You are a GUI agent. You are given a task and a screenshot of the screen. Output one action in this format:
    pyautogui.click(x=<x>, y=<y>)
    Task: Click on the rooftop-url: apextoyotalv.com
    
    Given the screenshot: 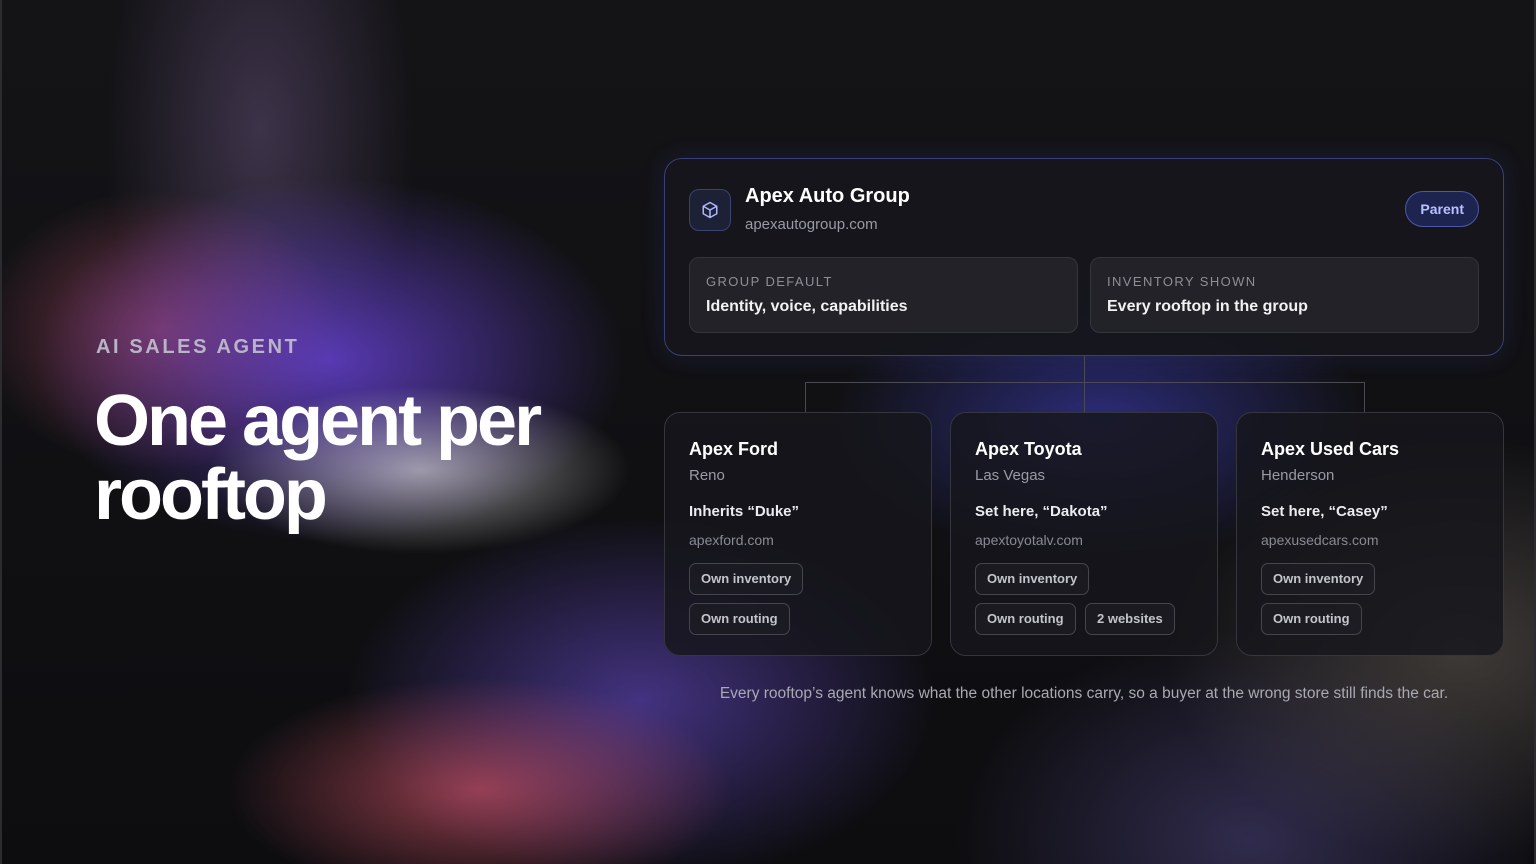 What is the action you would take?
    pyautogui.click(x=1029, y=540)
    